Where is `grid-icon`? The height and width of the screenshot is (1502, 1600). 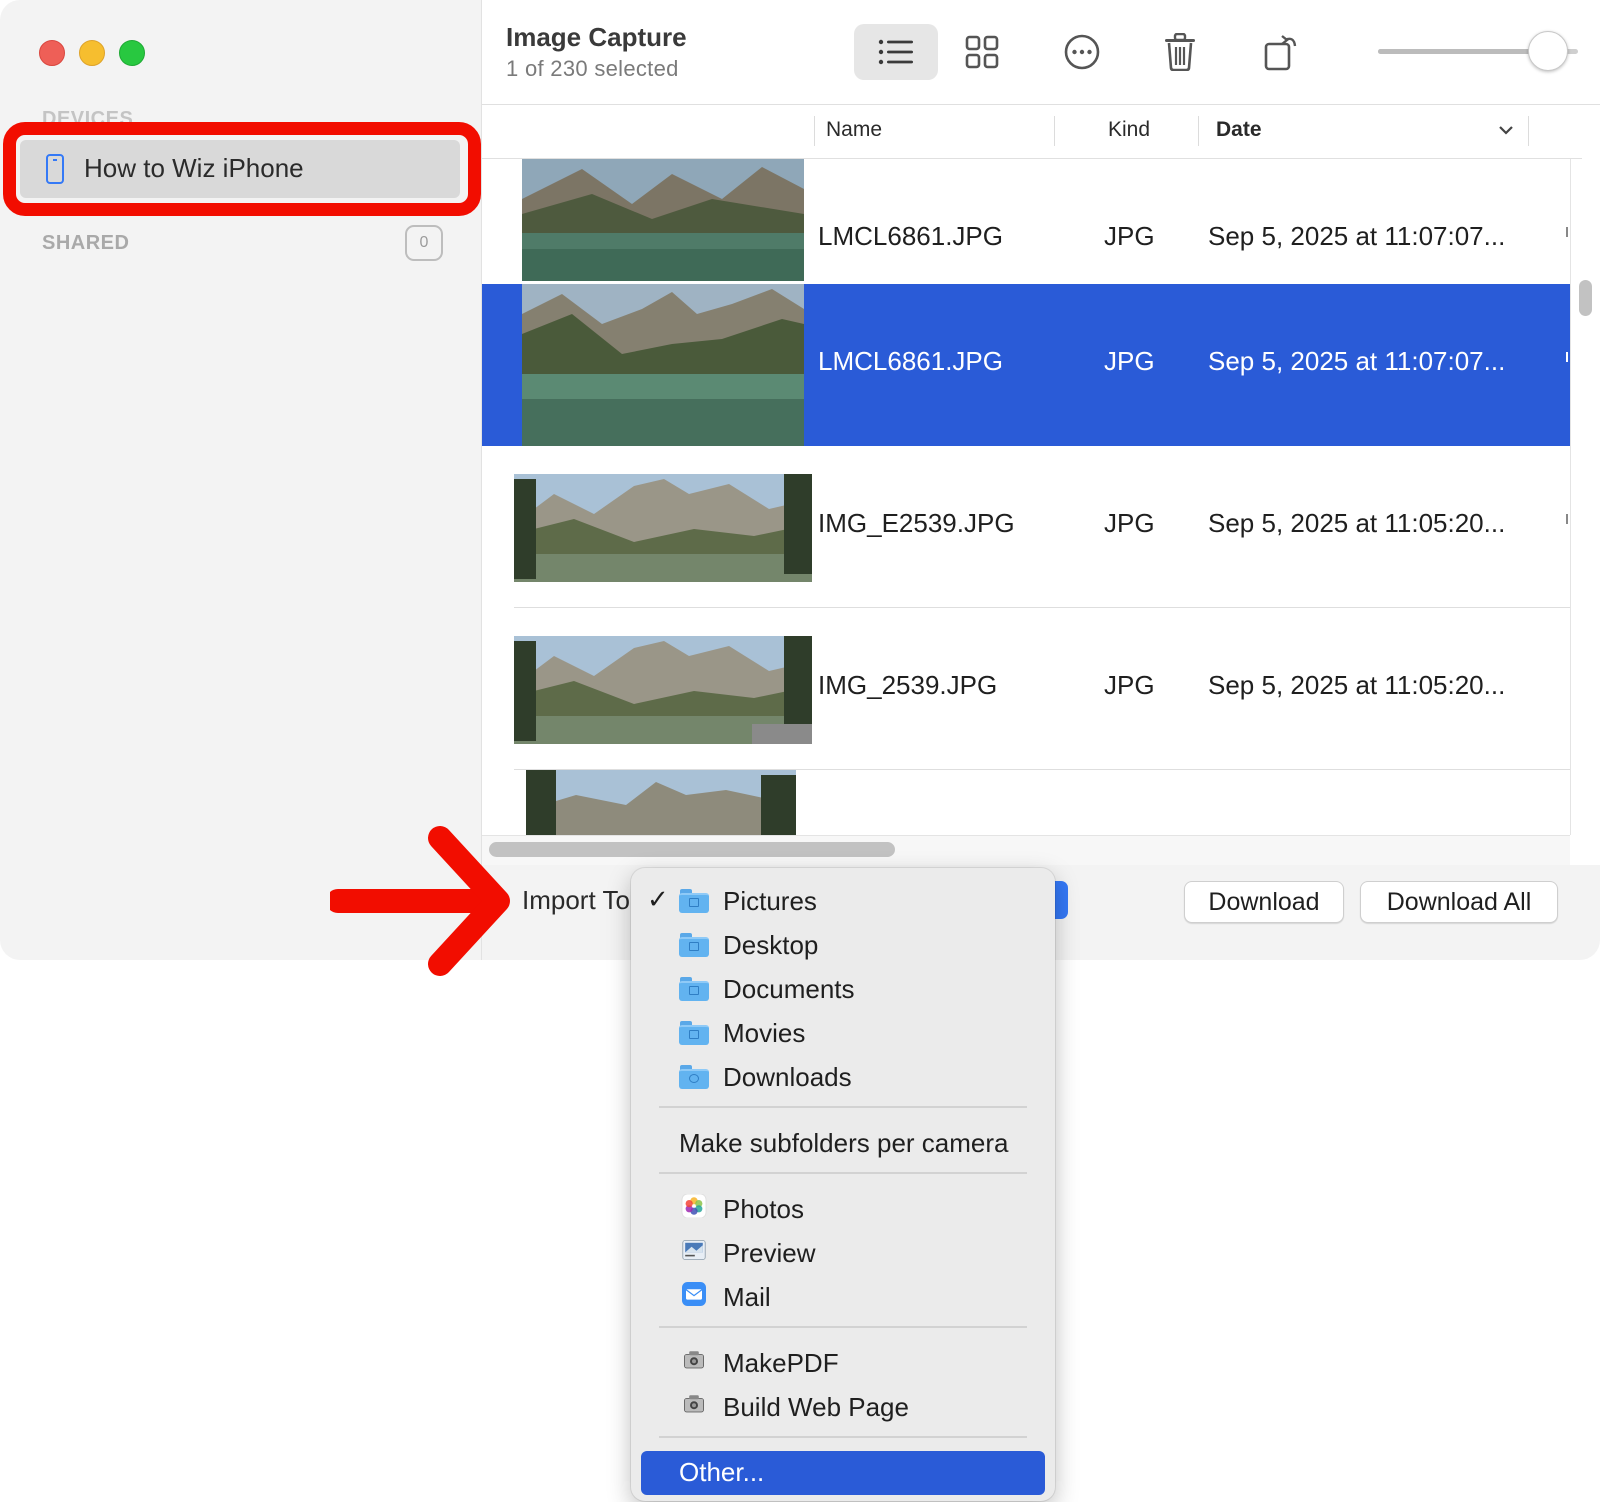 grid-icon is located at coordinates (982, 52).